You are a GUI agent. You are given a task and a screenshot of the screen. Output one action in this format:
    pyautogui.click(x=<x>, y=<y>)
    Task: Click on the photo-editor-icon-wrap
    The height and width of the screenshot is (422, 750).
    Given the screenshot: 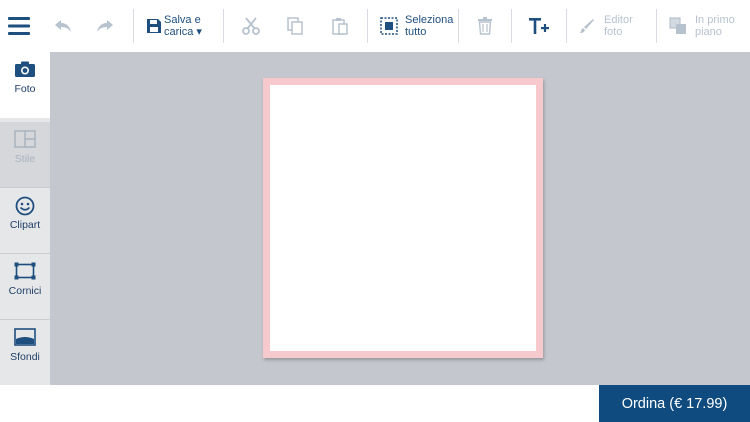 What is the action you would take?
    pyautogui.click(x=587, y=26)
    